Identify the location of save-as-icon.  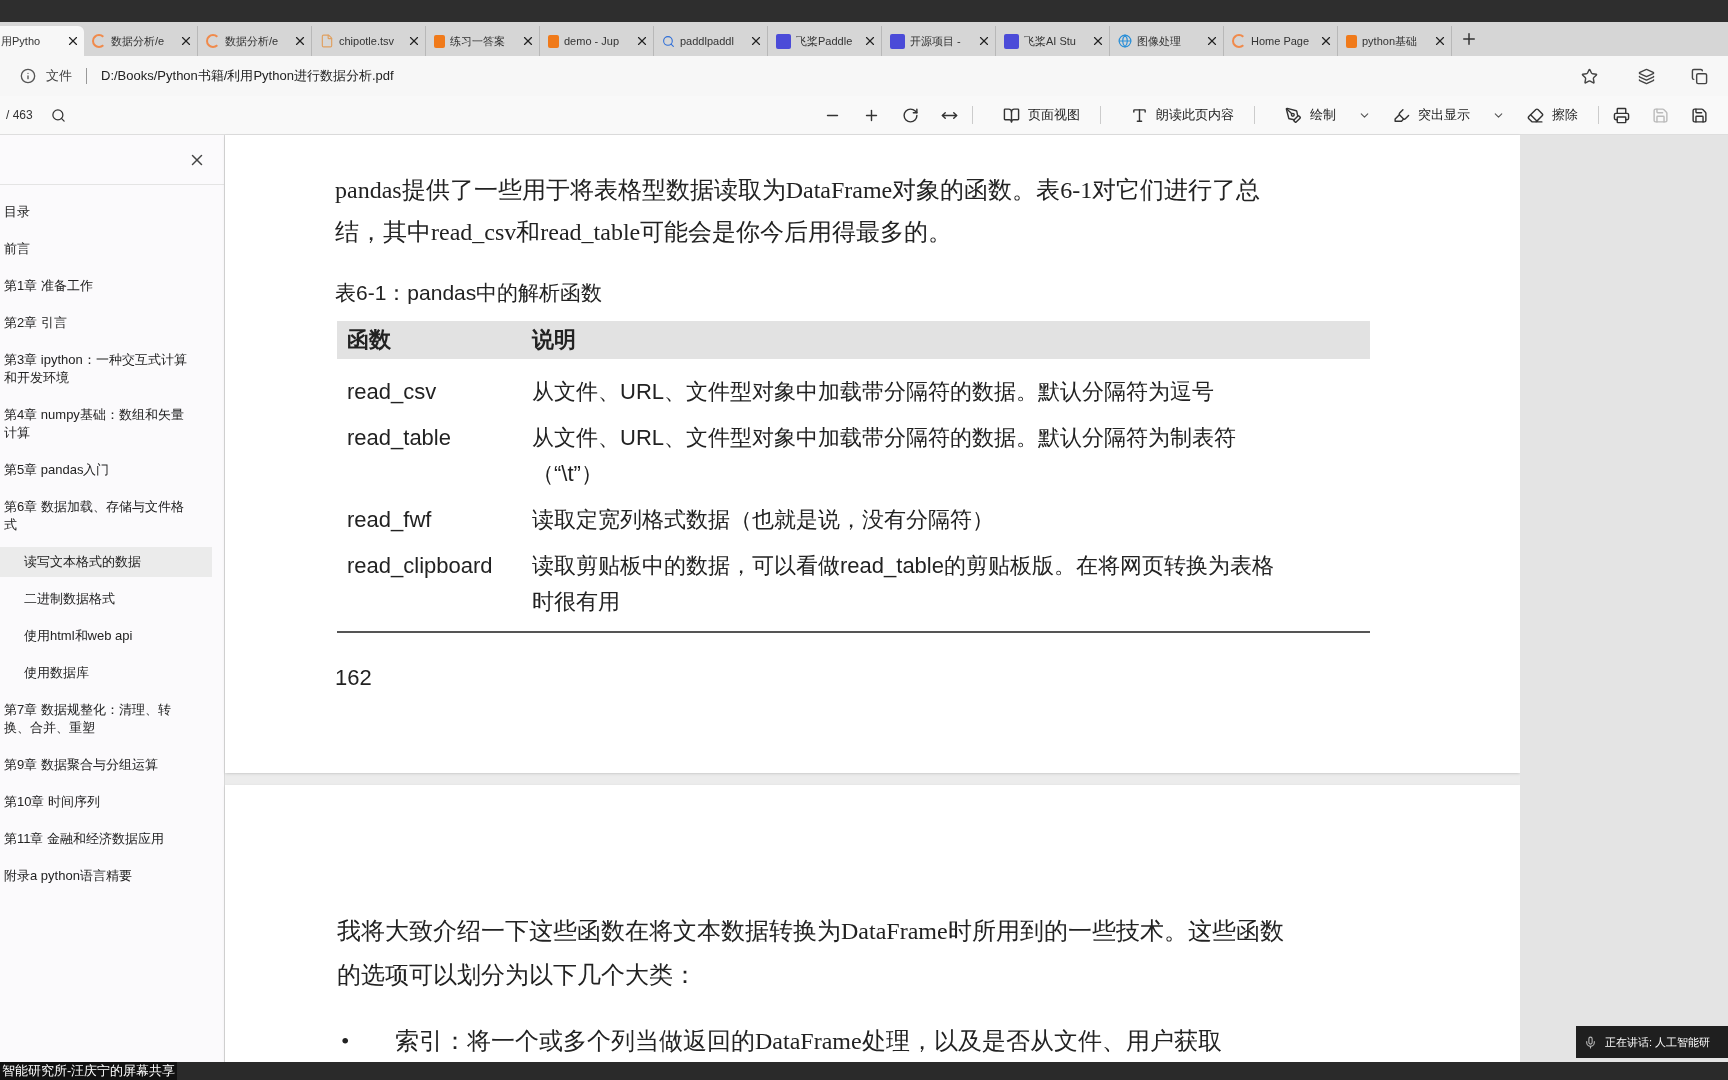
(1699, 115).